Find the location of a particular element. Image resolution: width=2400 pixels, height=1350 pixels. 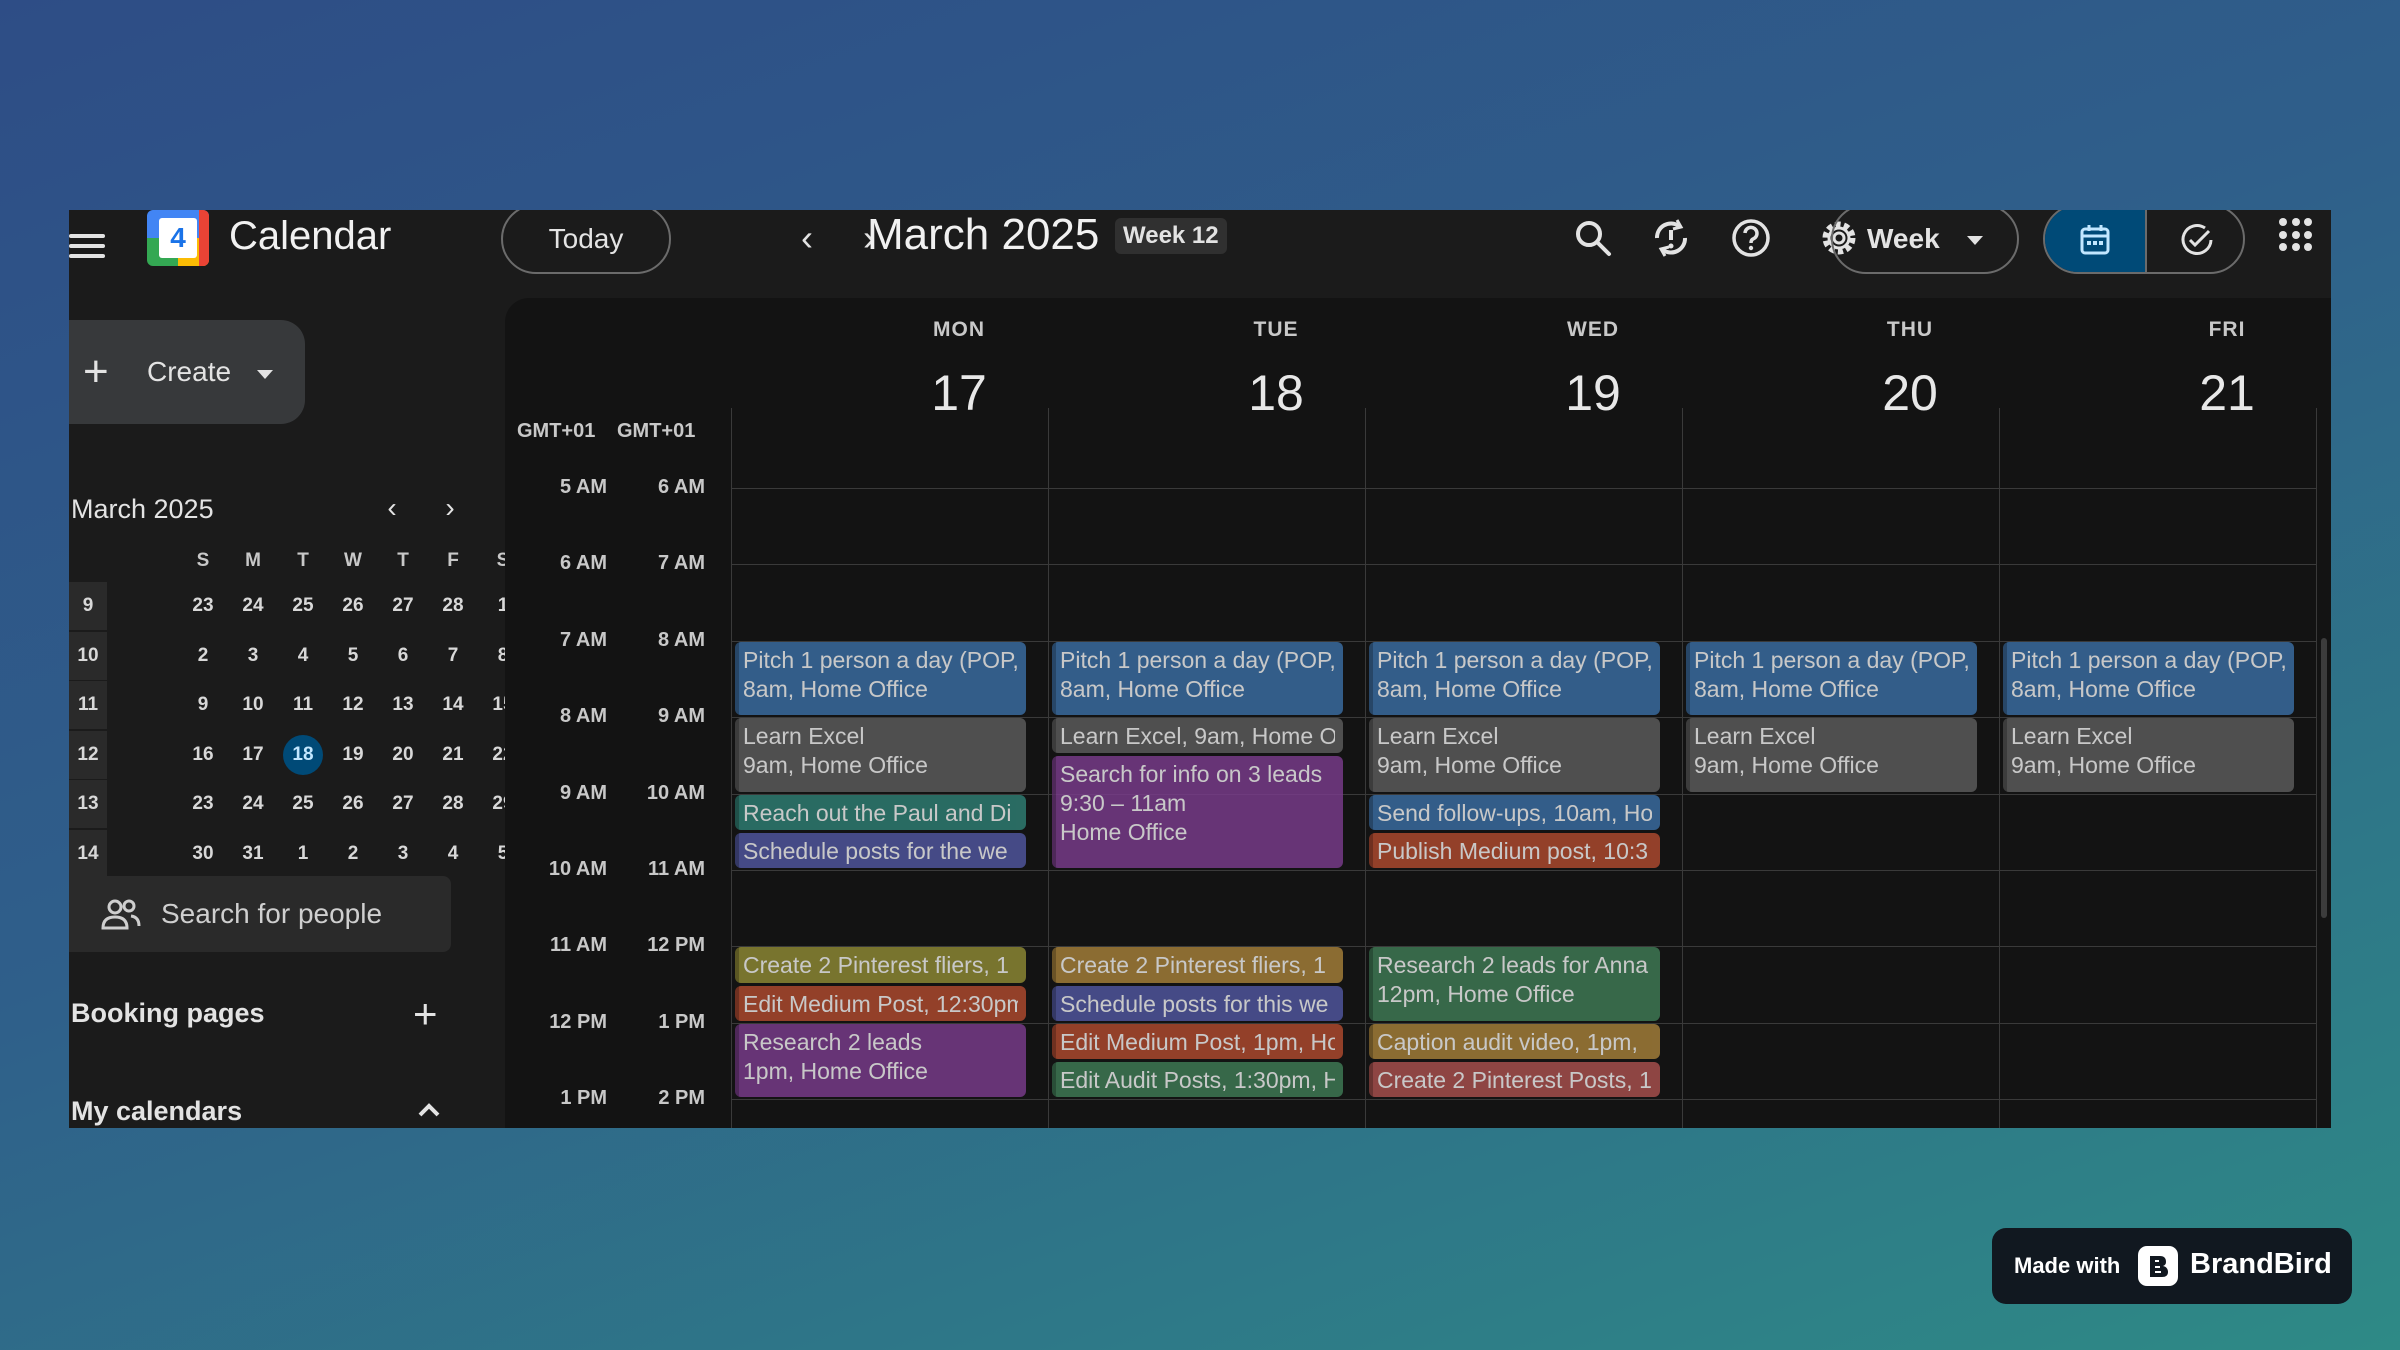

mini-day: 10 is located at coordinates (253, 705).